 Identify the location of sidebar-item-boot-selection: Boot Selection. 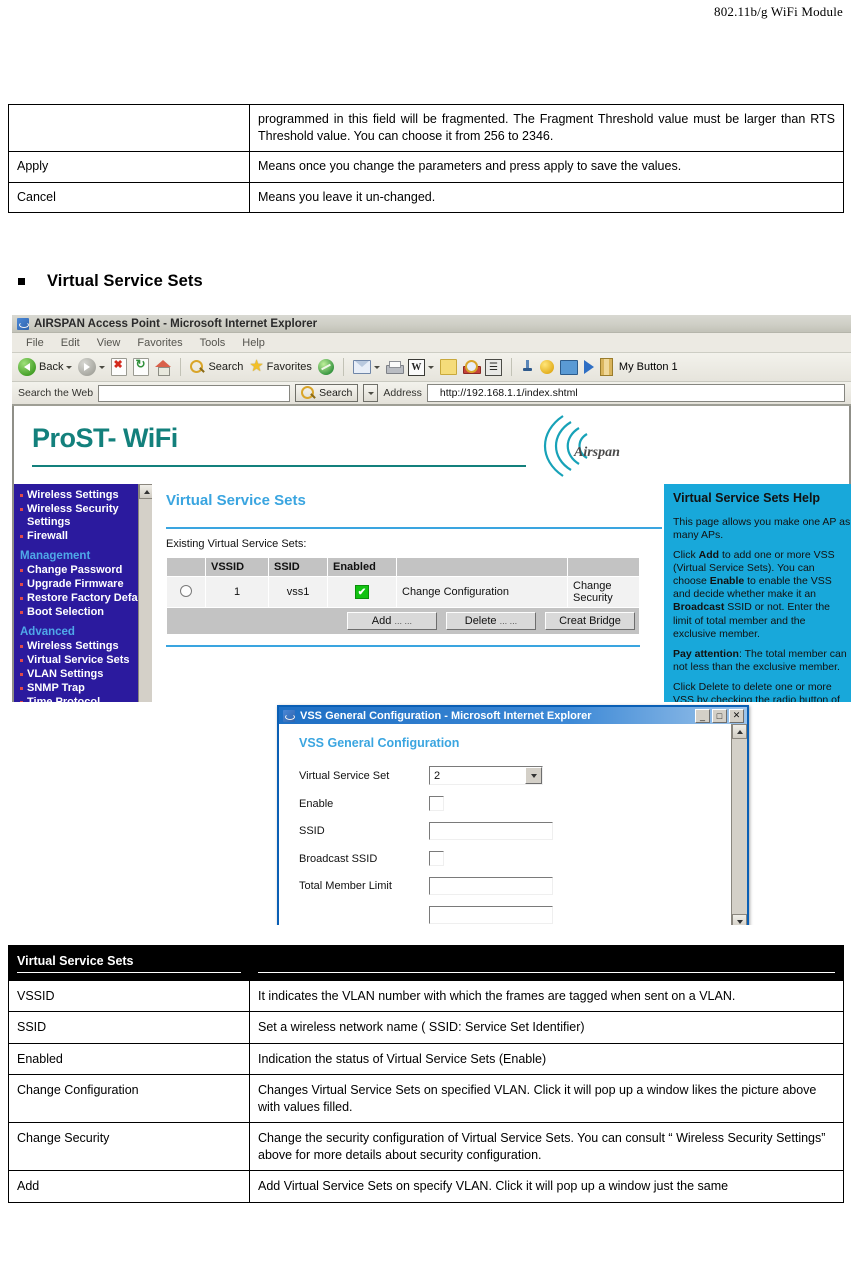
(86, 612).